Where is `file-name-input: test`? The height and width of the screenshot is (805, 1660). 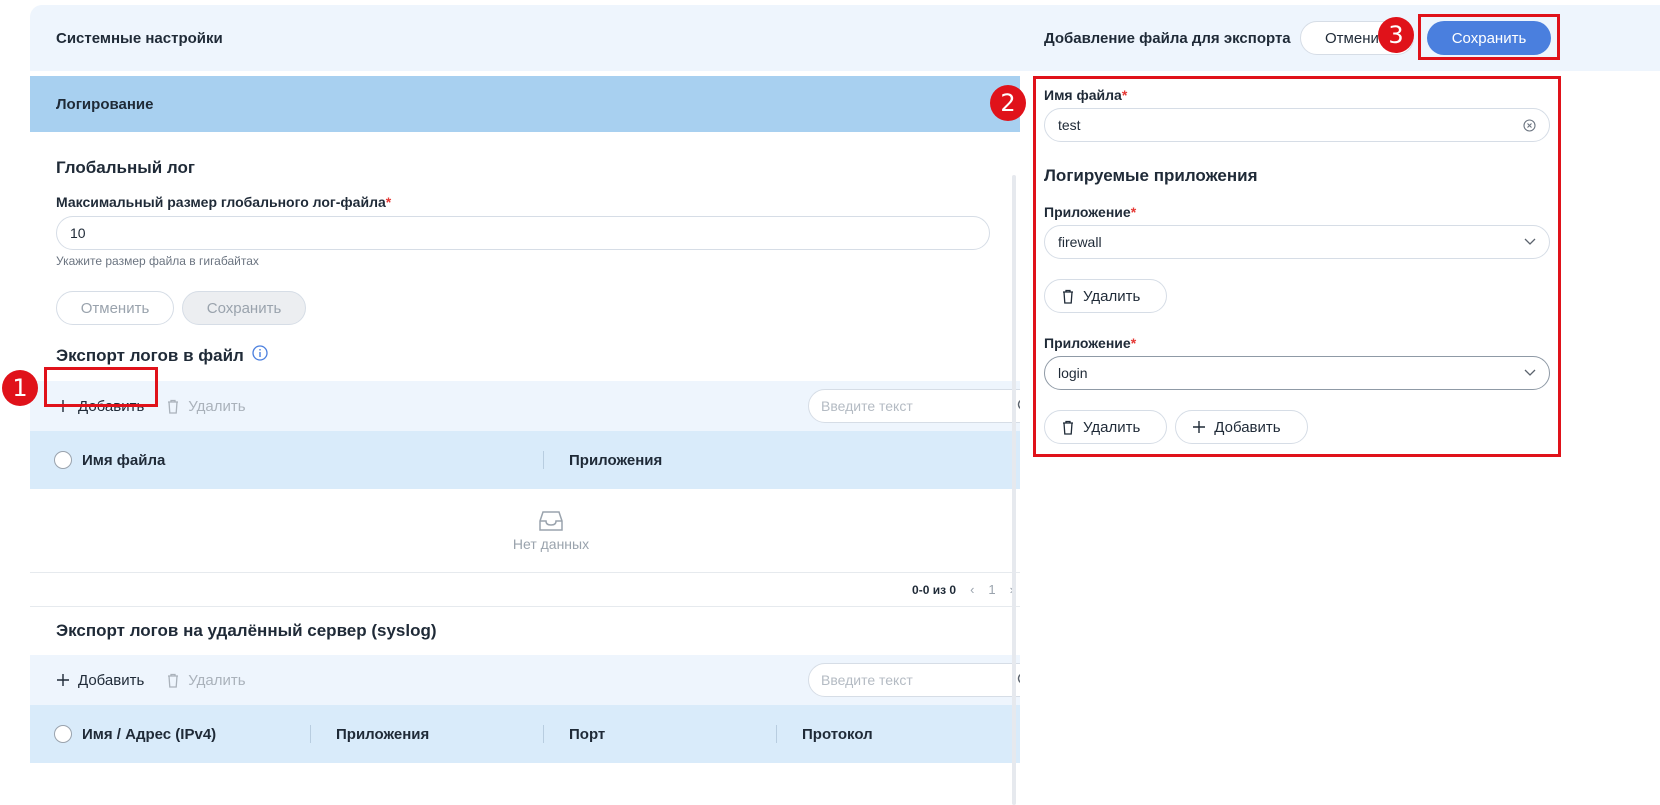 file-name-input: test is located at coordinates (1297, 125).